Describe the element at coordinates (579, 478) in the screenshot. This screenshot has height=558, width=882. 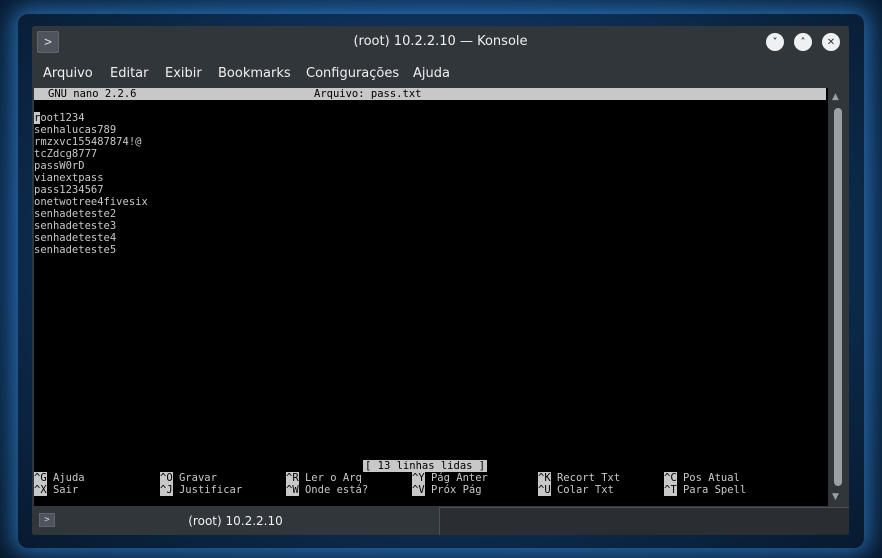
I see `shortcut-cut-text: ^K Recort Txt` at that location.